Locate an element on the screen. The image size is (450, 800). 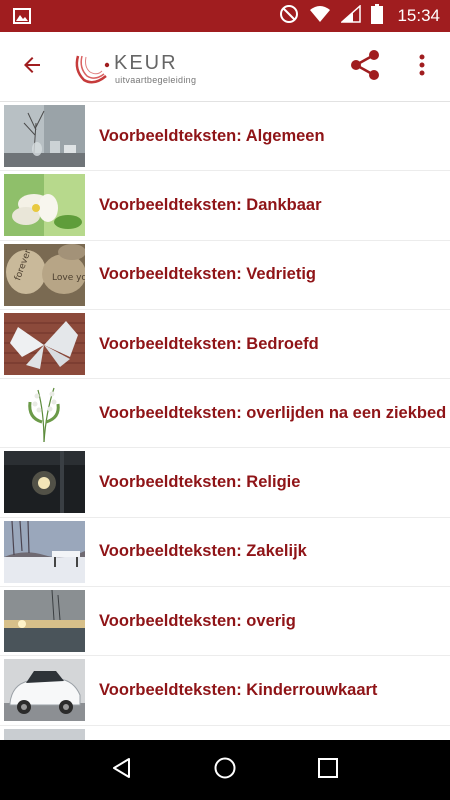
list-item-label: Voorbeeldteksten: Dankbaar is located at coordinates (210, 204).